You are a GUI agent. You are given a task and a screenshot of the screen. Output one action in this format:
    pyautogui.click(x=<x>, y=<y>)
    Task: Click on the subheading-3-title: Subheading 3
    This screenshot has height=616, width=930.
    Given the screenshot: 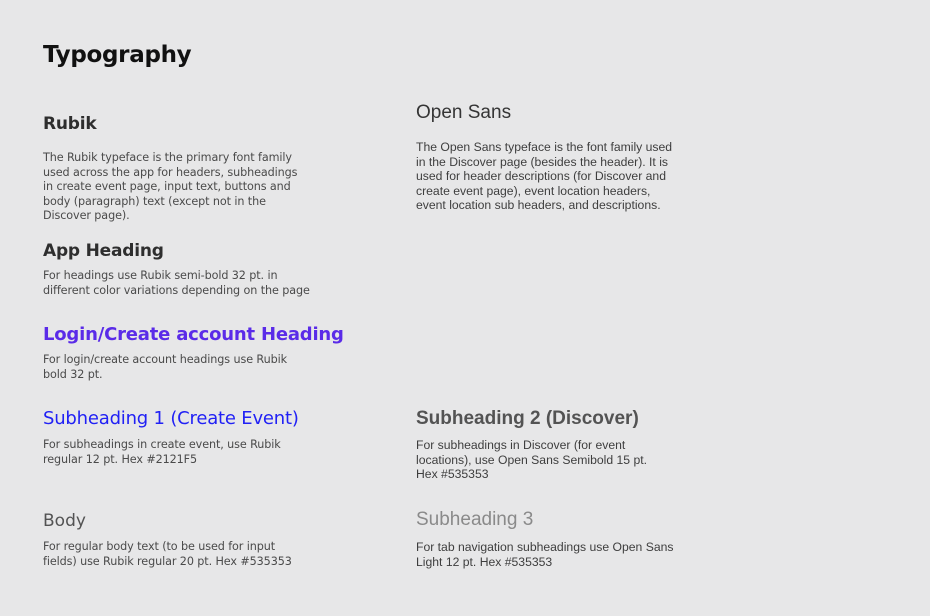 What is the action you would take?
    pyautogui.click(x=475, y=519)
    